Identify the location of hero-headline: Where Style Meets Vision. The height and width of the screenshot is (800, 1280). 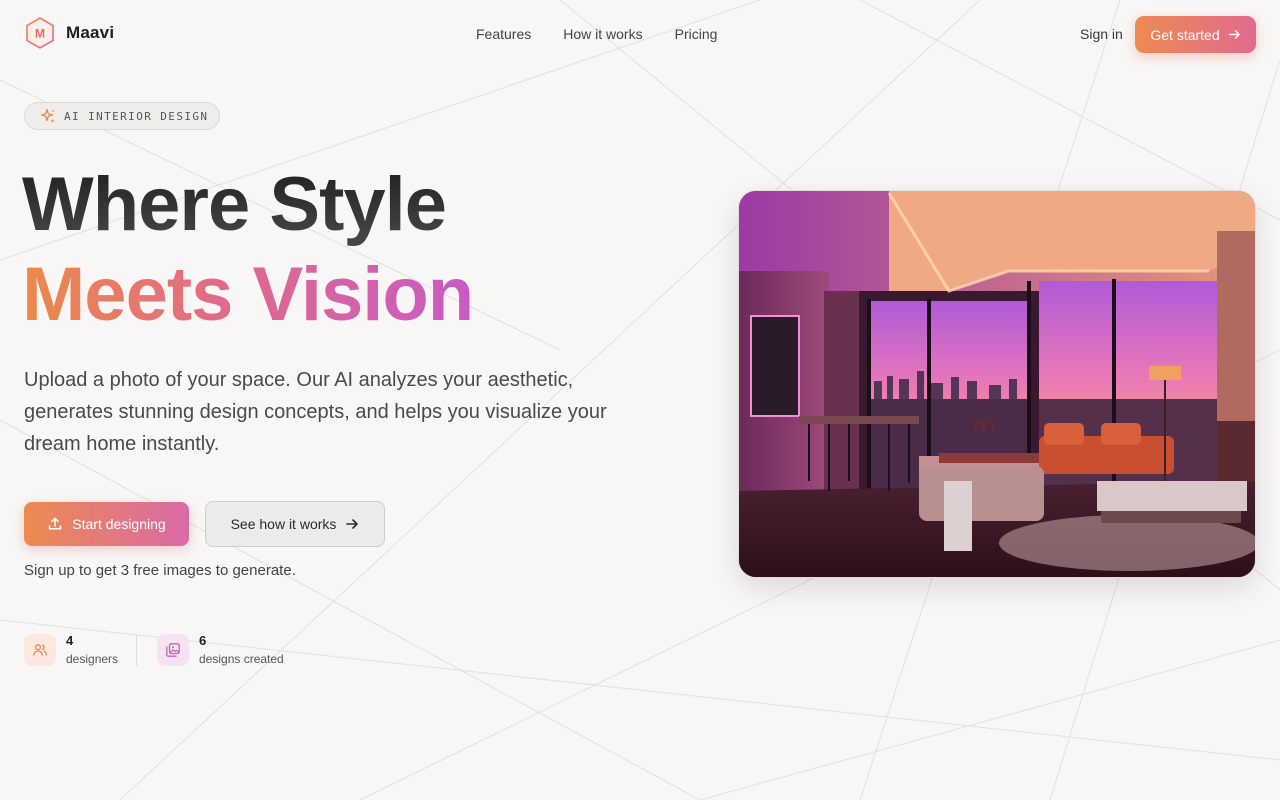
(248, 250).